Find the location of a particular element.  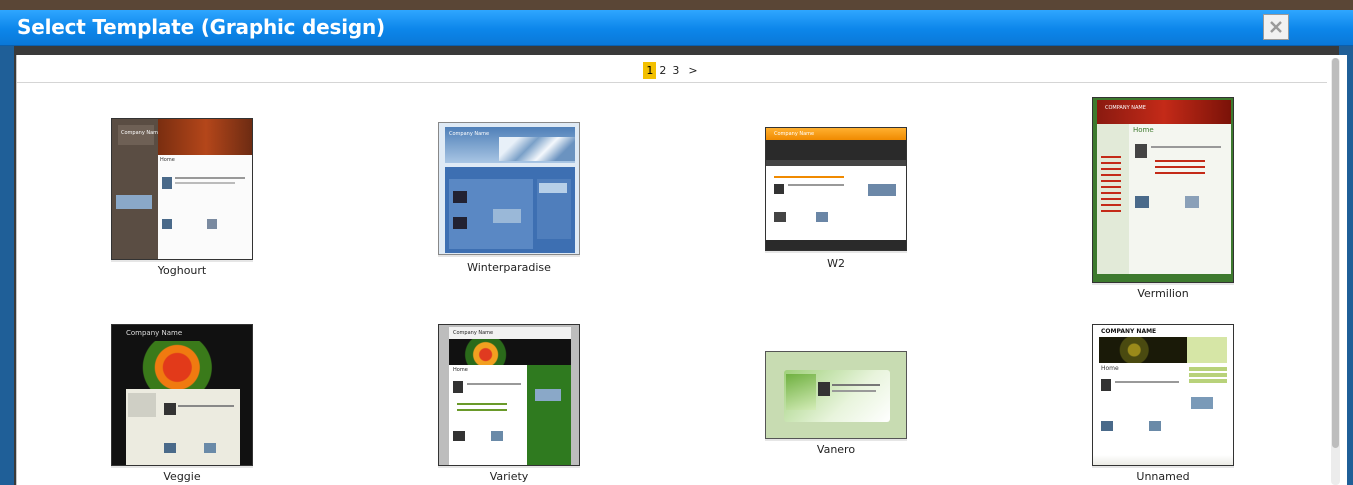

close-icon is located at coordinates (1276, 27).